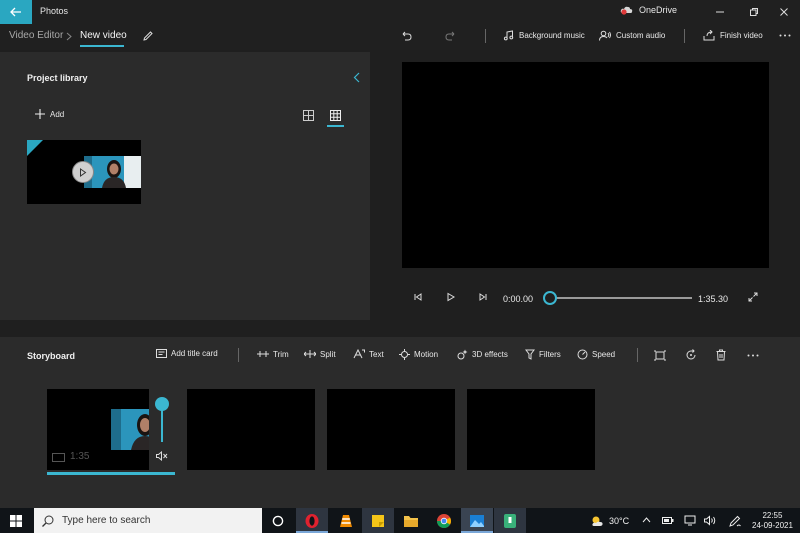 The width and height of the screenshot is (800, 533). I want to click on clock-date: 24-09-2021, so click(772, 525).